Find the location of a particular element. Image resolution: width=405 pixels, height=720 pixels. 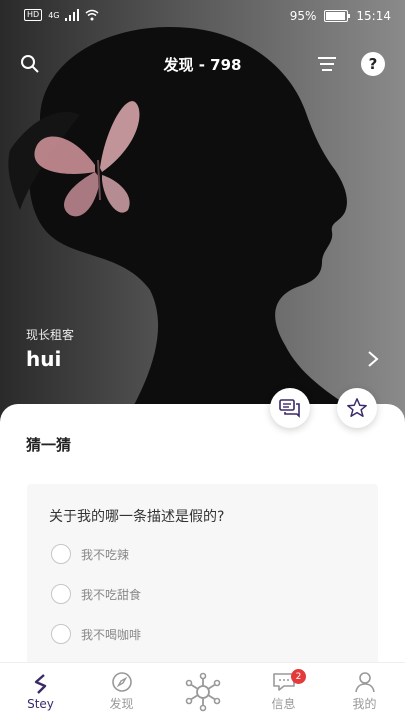

nav-hub is located at coordinates (202, 691).